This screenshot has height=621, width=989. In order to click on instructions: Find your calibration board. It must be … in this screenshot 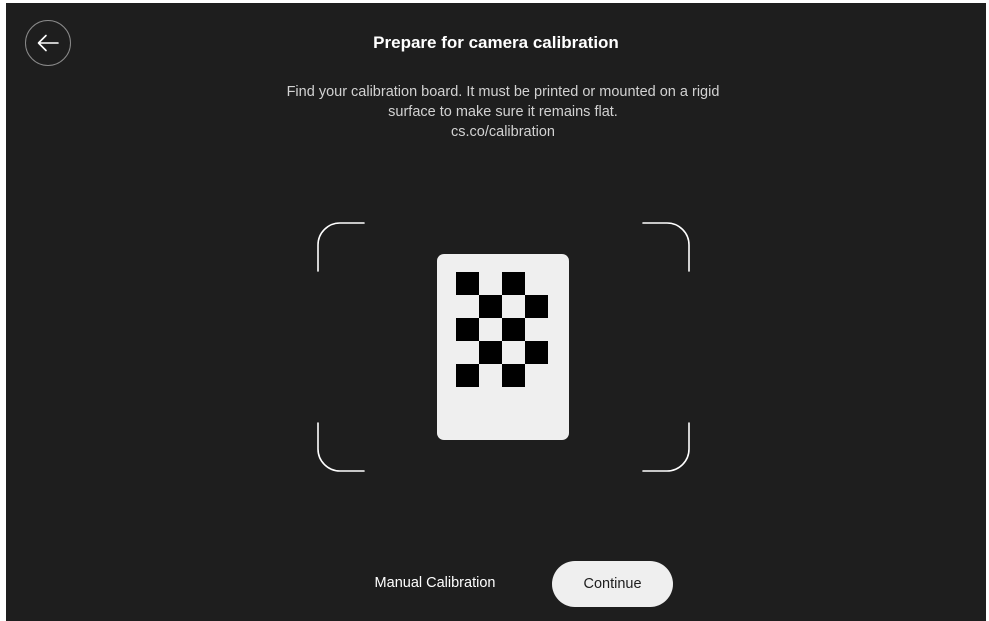, I will do `click(503, 112)`.